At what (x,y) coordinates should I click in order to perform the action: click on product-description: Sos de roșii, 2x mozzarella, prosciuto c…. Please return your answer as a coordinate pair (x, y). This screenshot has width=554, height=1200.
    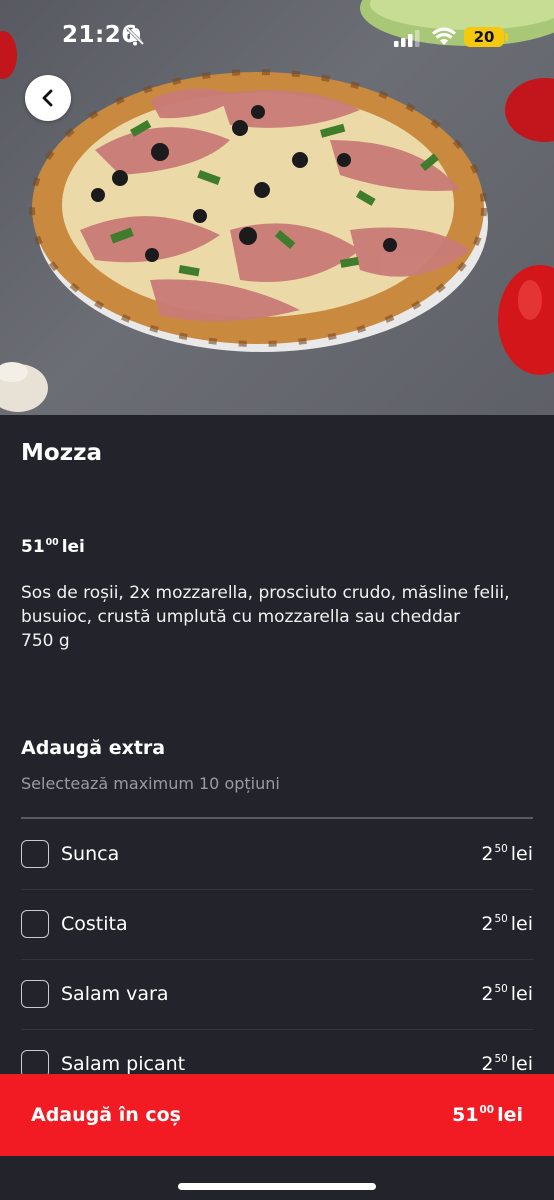
    Looking at the image, I should click on (265, 605).